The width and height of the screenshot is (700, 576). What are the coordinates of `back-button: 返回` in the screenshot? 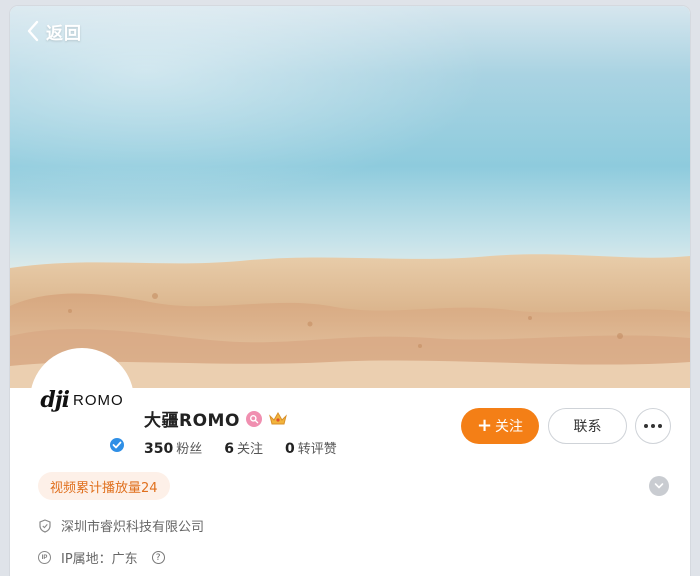 It's located at (54, 31).